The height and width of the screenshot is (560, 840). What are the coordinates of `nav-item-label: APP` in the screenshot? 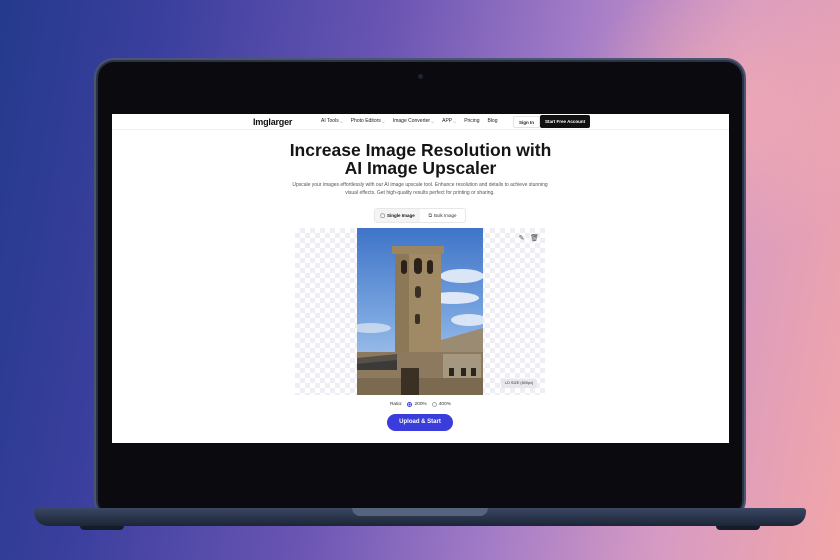 It's located at (447, 121).